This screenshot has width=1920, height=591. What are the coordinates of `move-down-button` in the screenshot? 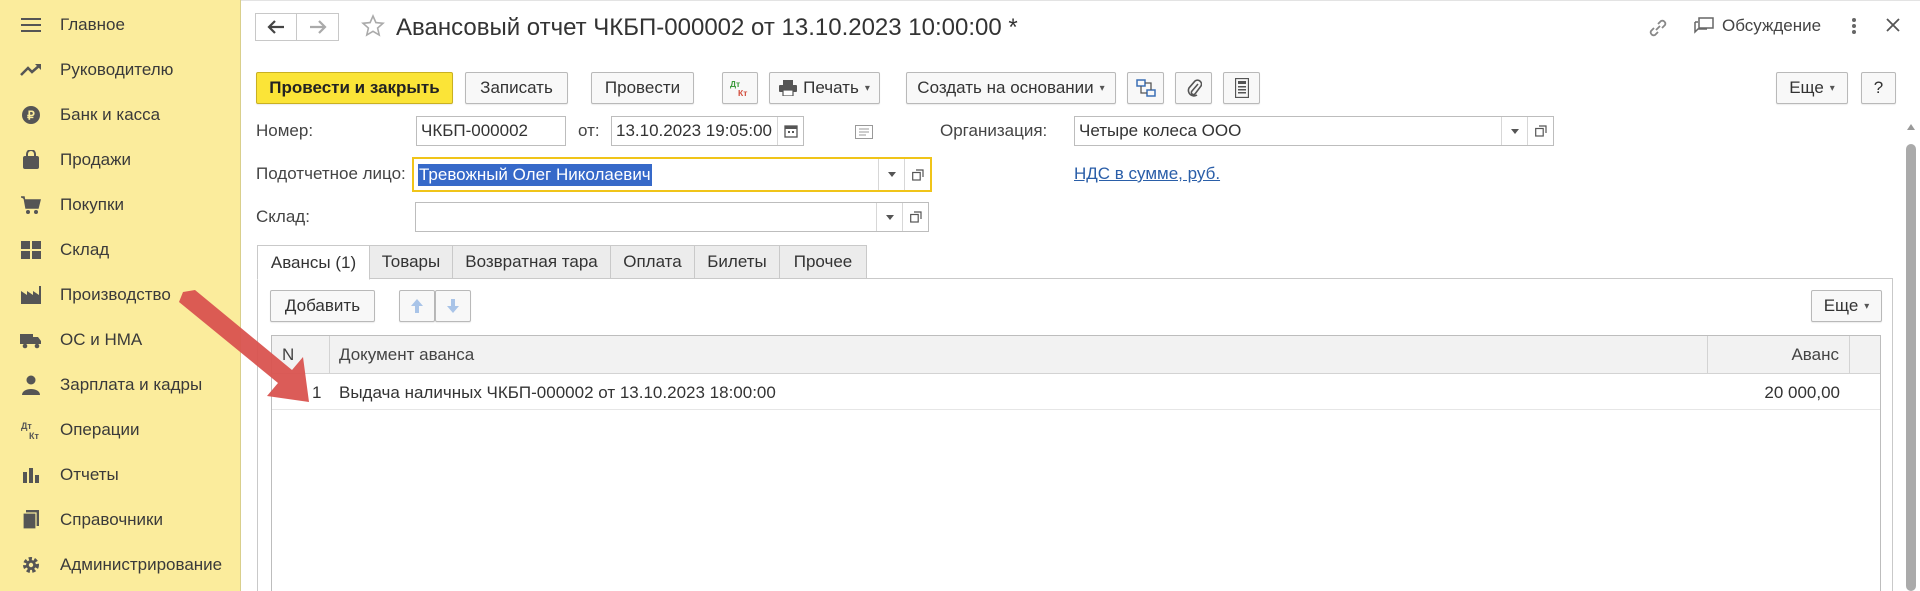 It's located at (453, 306).